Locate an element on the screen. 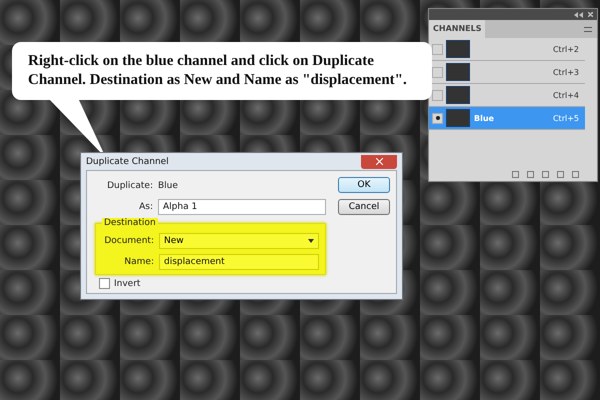 The image size is (600, 400). dialog-button: Cancel is located at coordinates (364, 207).